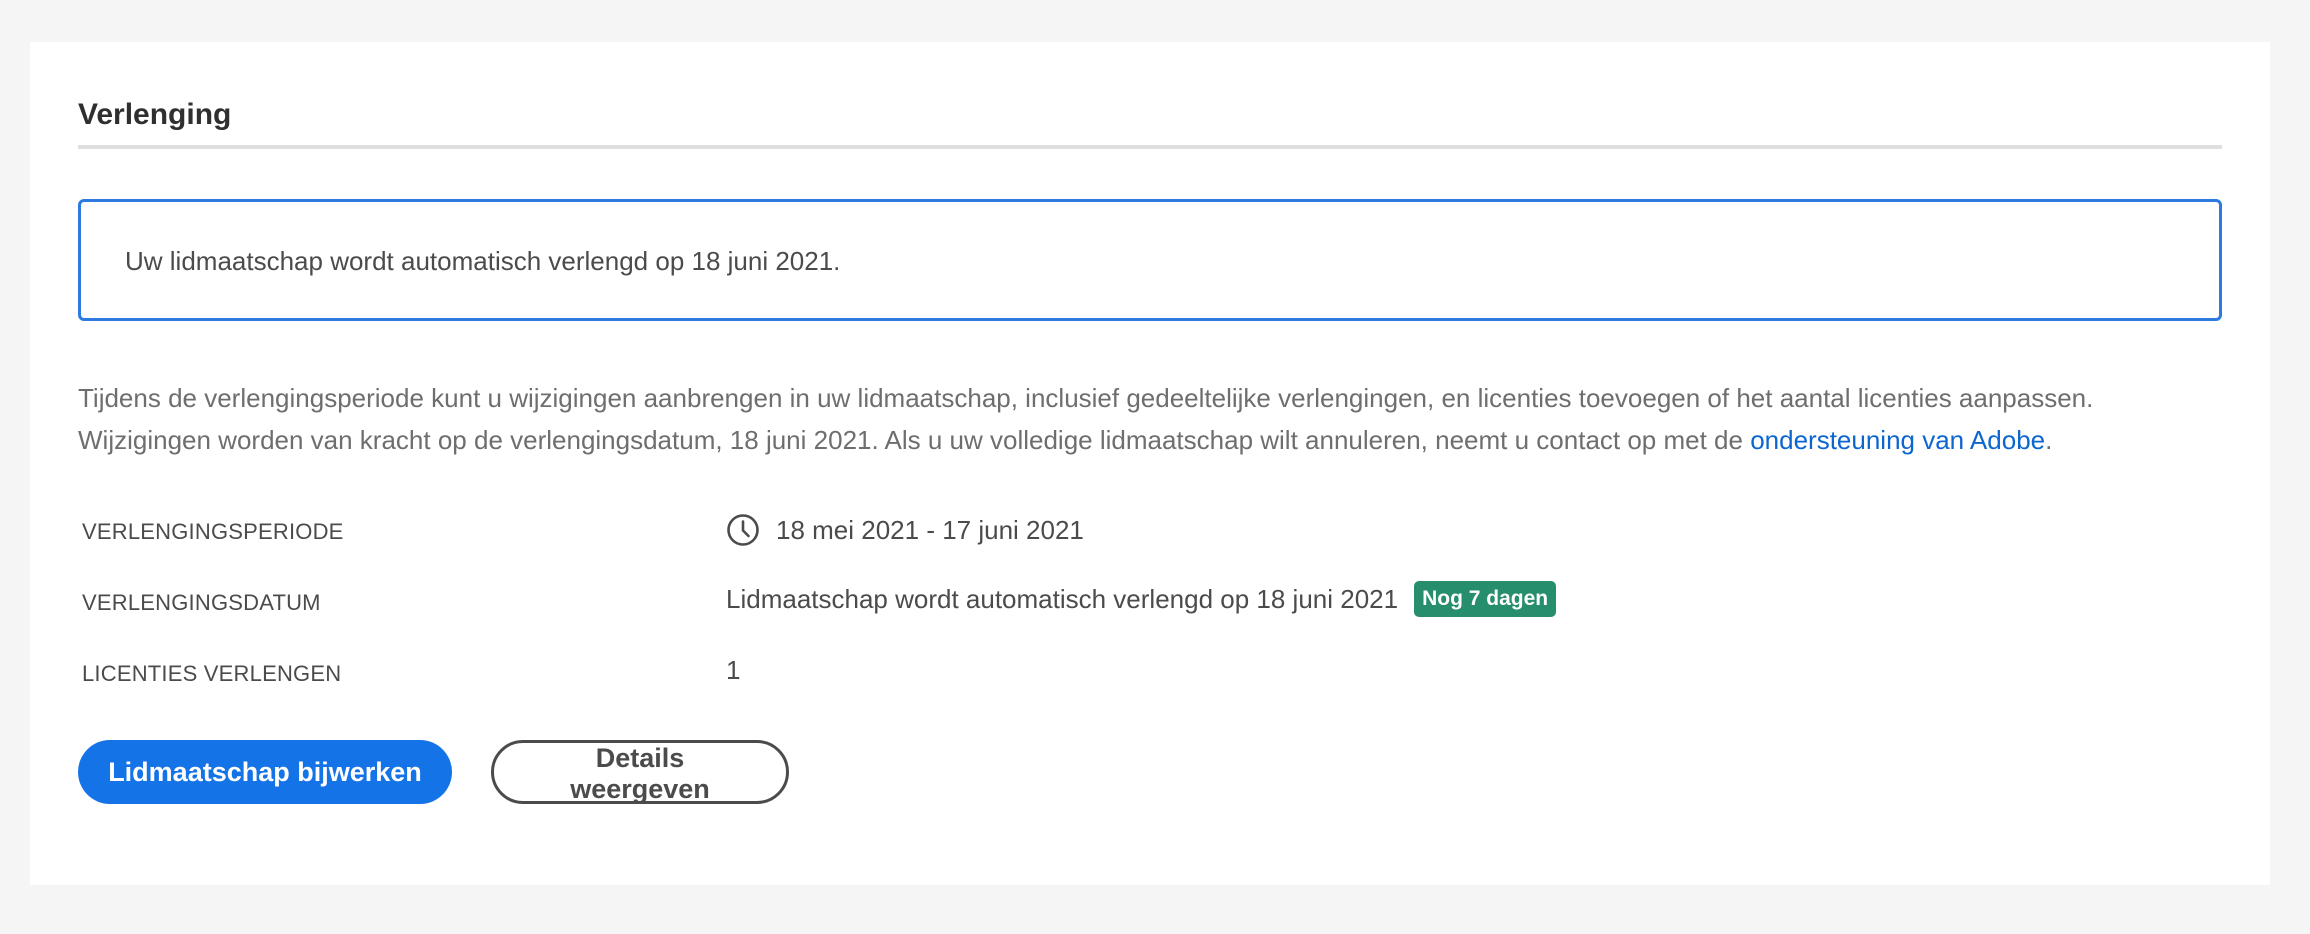 The image size is (2310, 934). I want to click on renew-licenses-count: 1, so click(733, 670).